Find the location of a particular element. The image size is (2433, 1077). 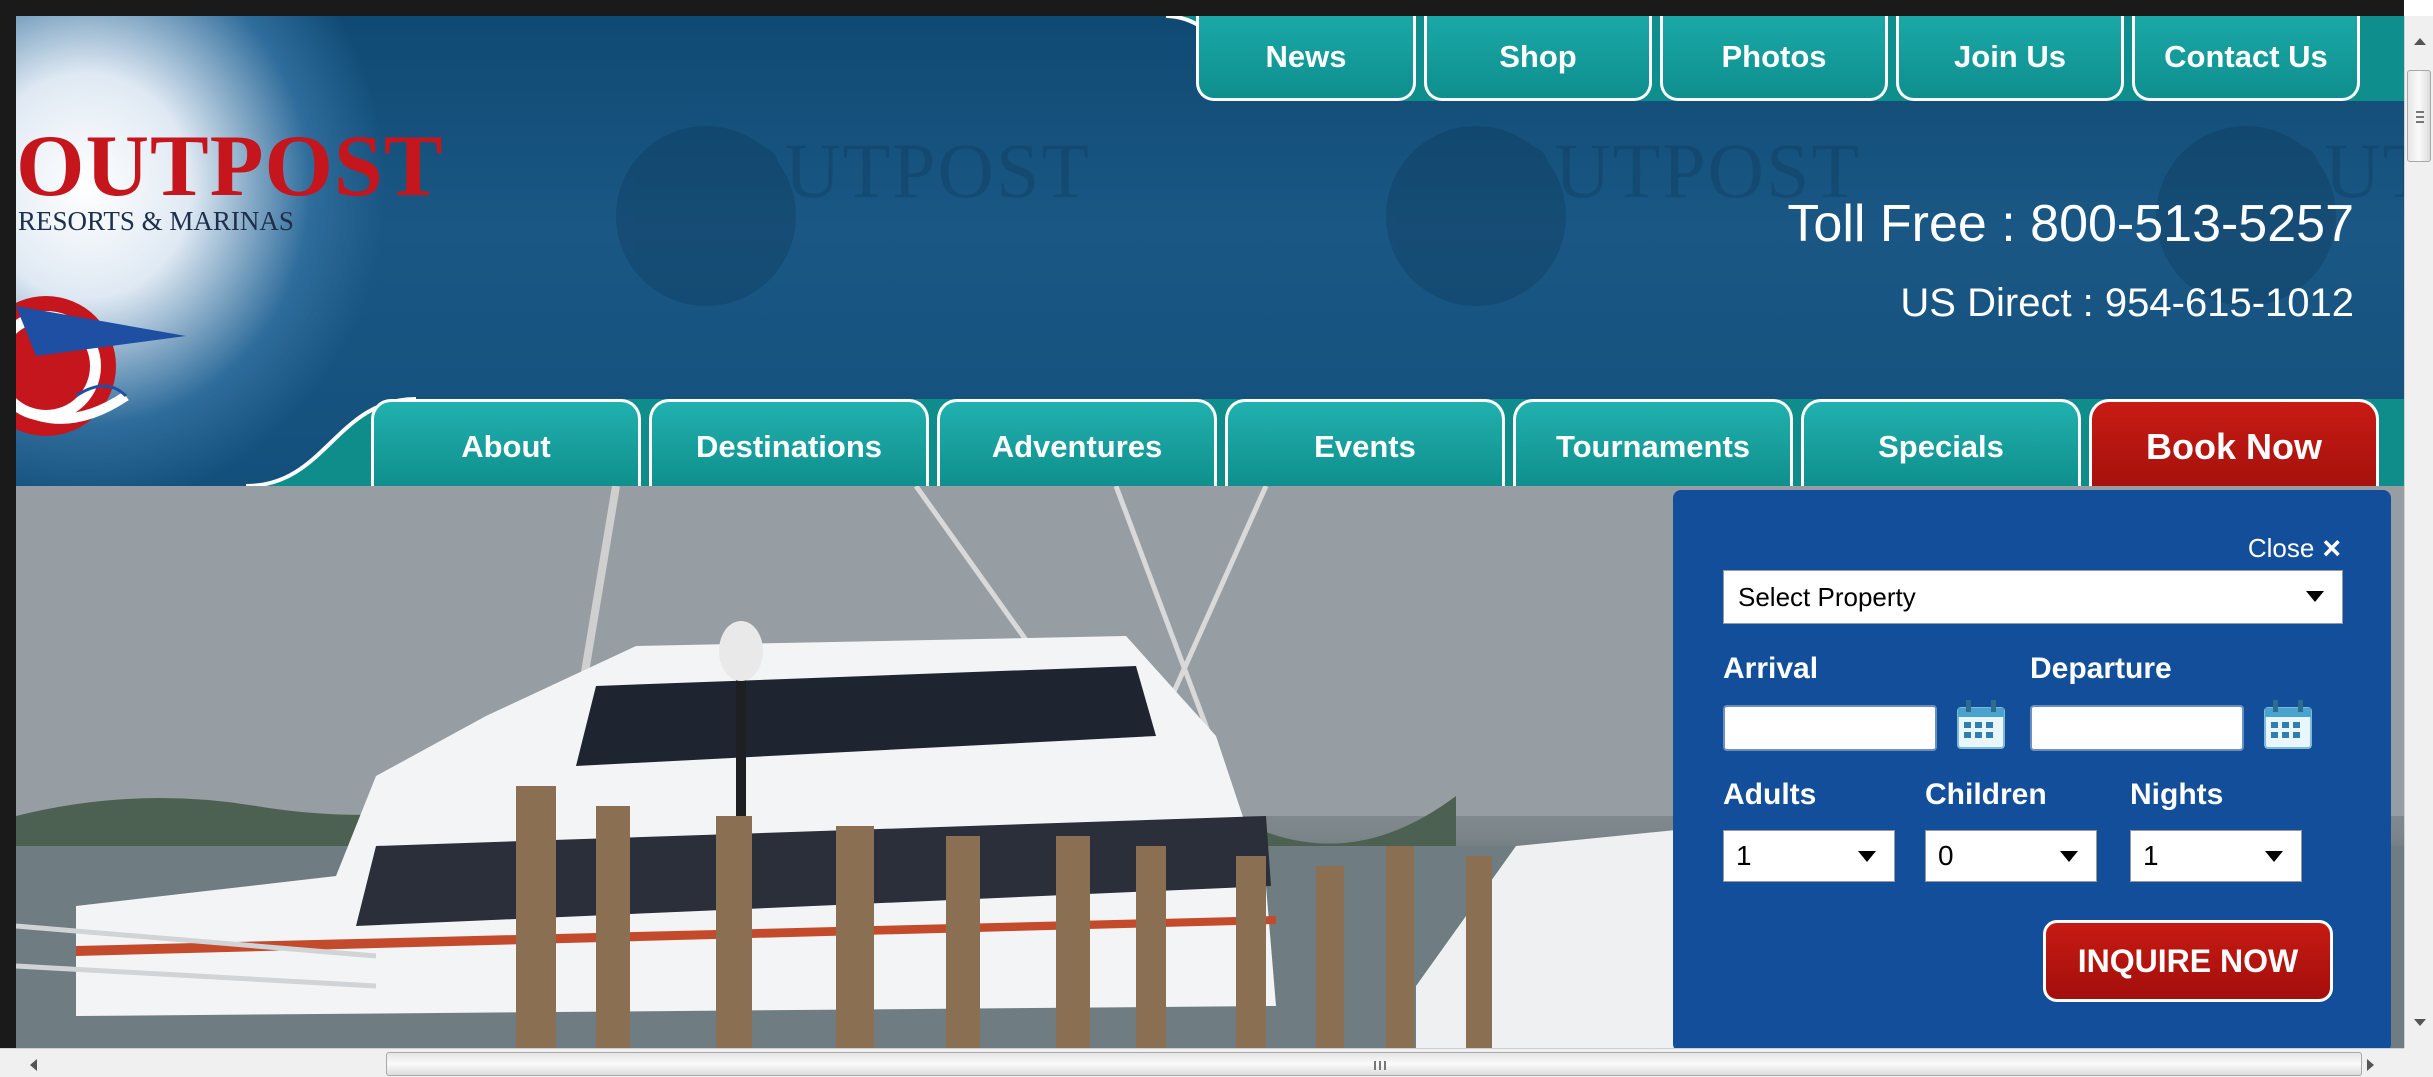

toll-free-number: Toll Free : 800-513-5257 is located at coordinates (2070, 224).